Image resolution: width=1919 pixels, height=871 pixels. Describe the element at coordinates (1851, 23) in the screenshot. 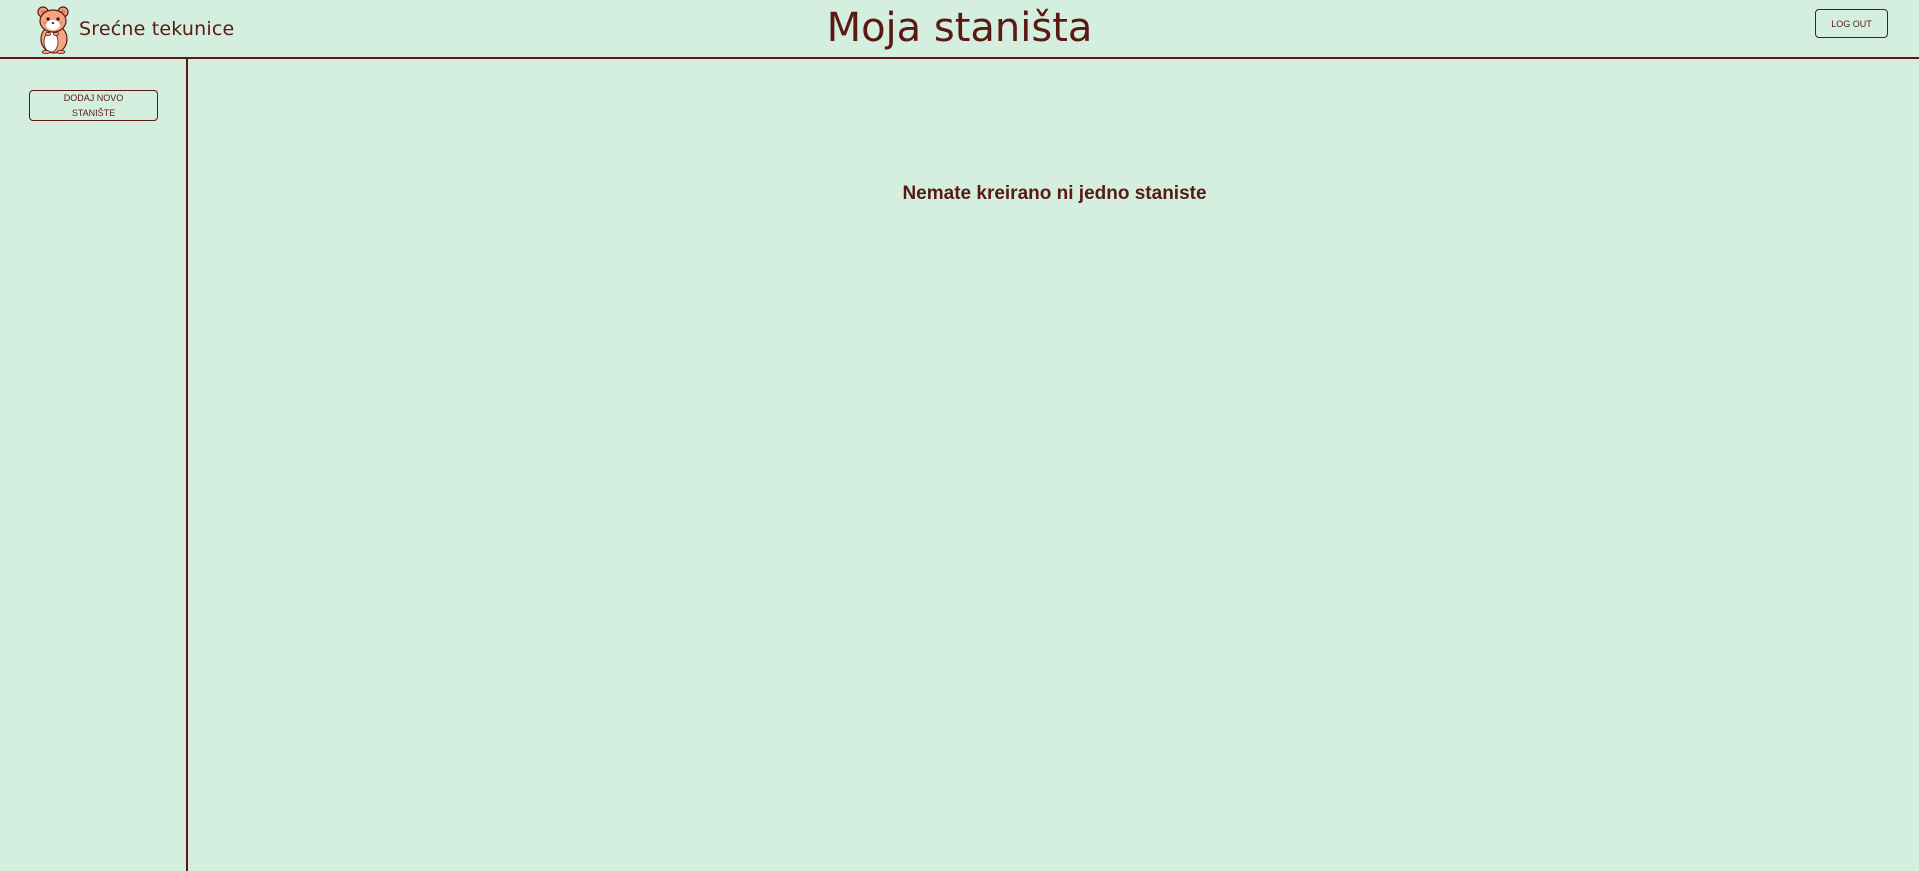

I see `logout-button: LOG OUT` at that location.